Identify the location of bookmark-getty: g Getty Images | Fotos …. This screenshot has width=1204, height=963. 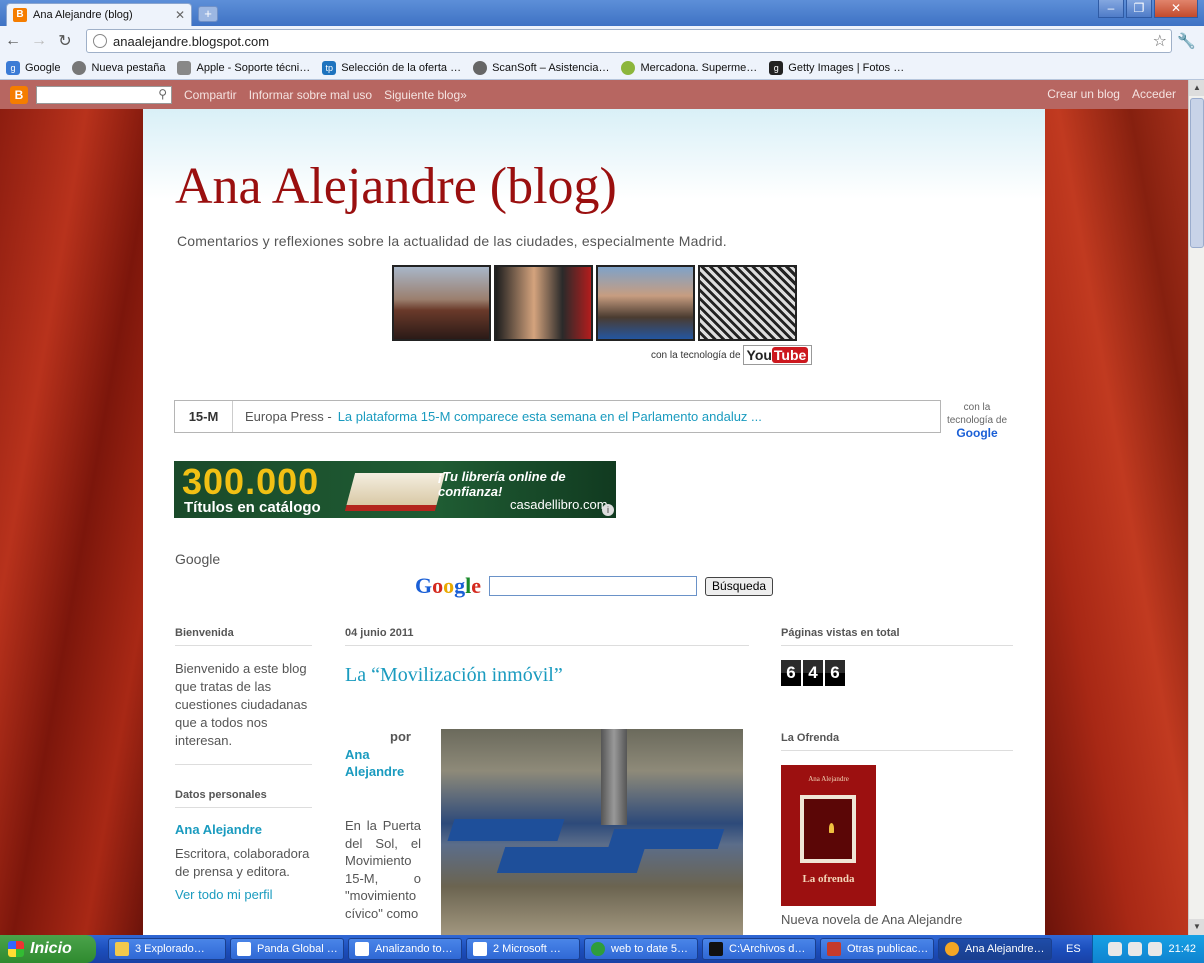
(836, 67).